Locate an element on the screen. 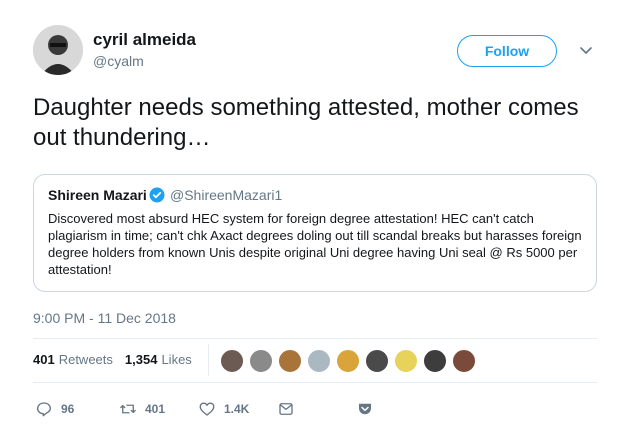 Image resolution: width=630 pixels, height=441 pixels. retweet-icon is located at coordinates (128, 409).